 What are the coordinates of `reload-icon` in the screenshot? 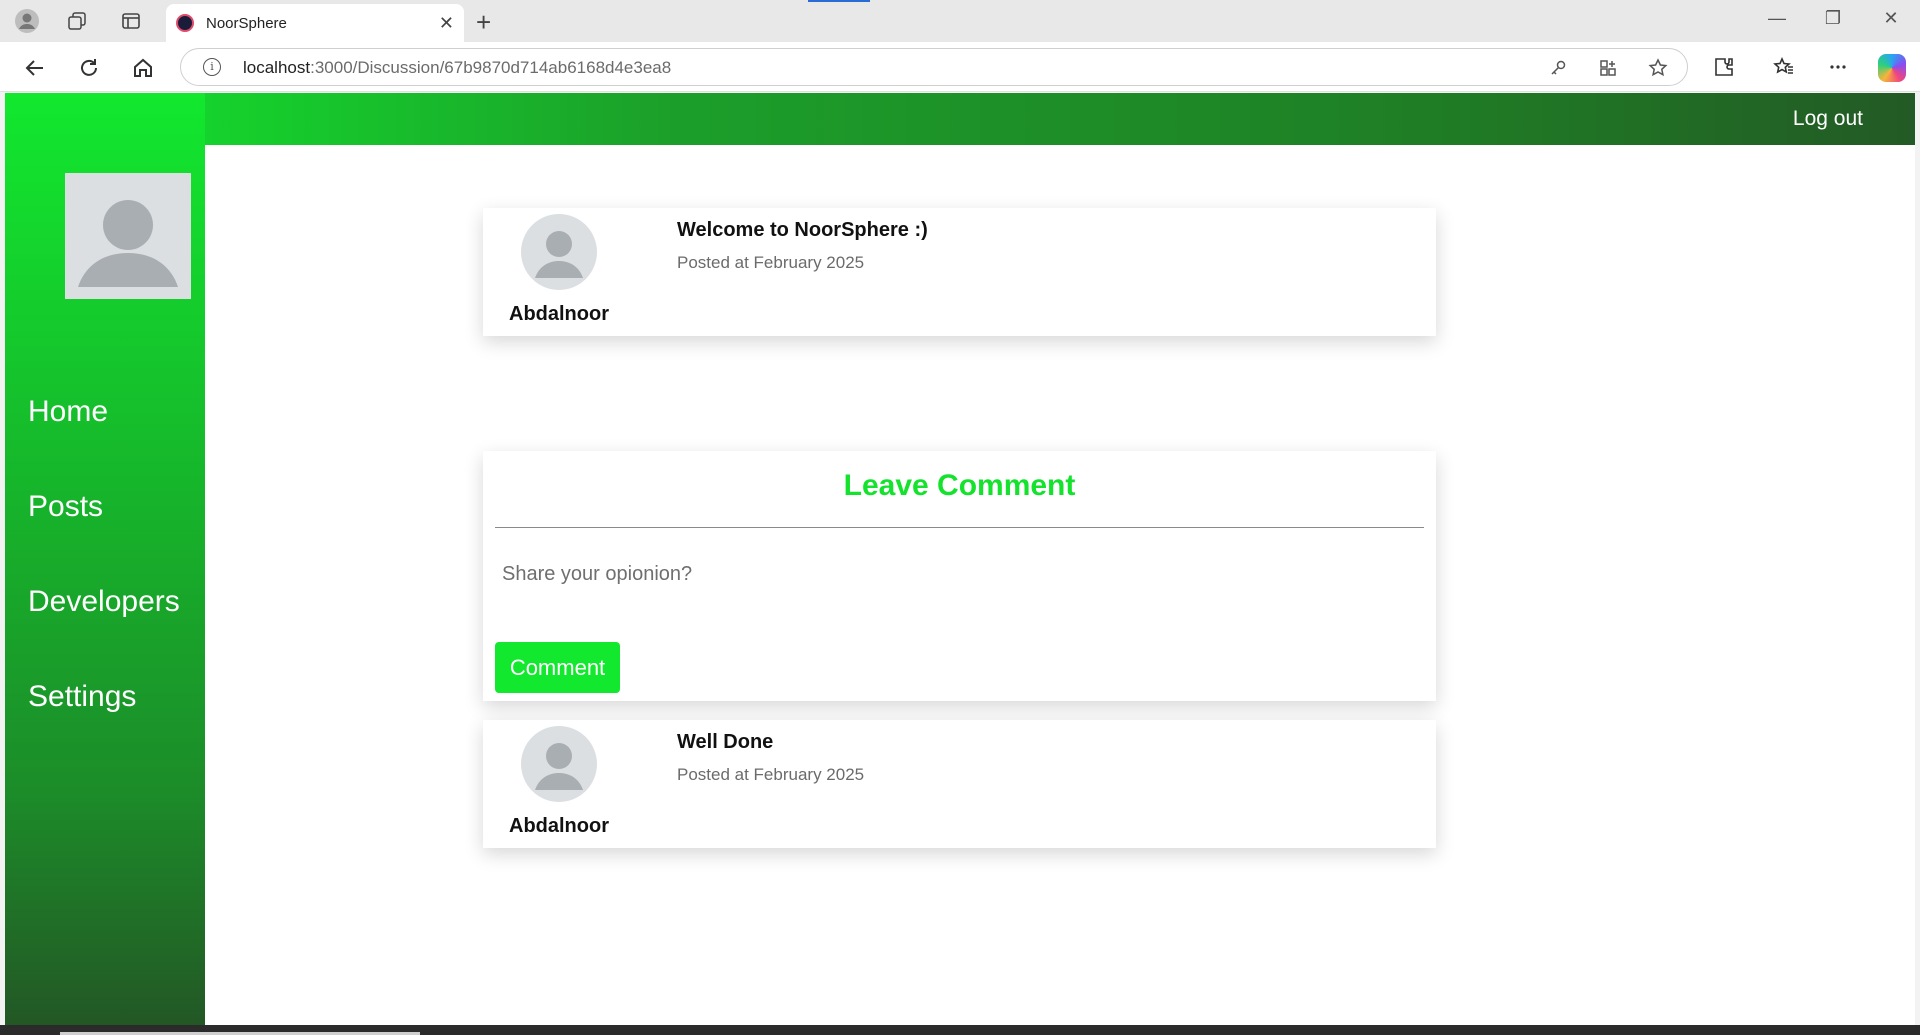 It's located at (89, 68).